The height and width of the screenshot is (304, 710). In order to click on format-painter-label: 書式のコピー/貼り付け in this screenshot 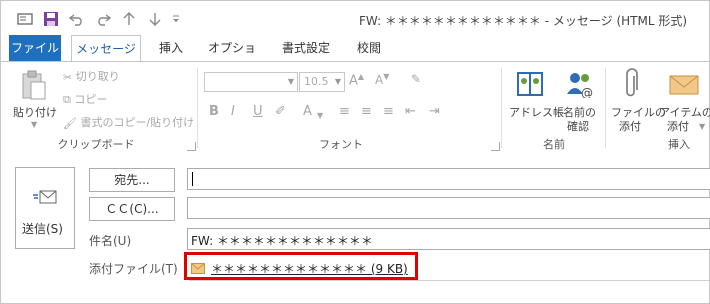, I will do `click(137, 122)`.